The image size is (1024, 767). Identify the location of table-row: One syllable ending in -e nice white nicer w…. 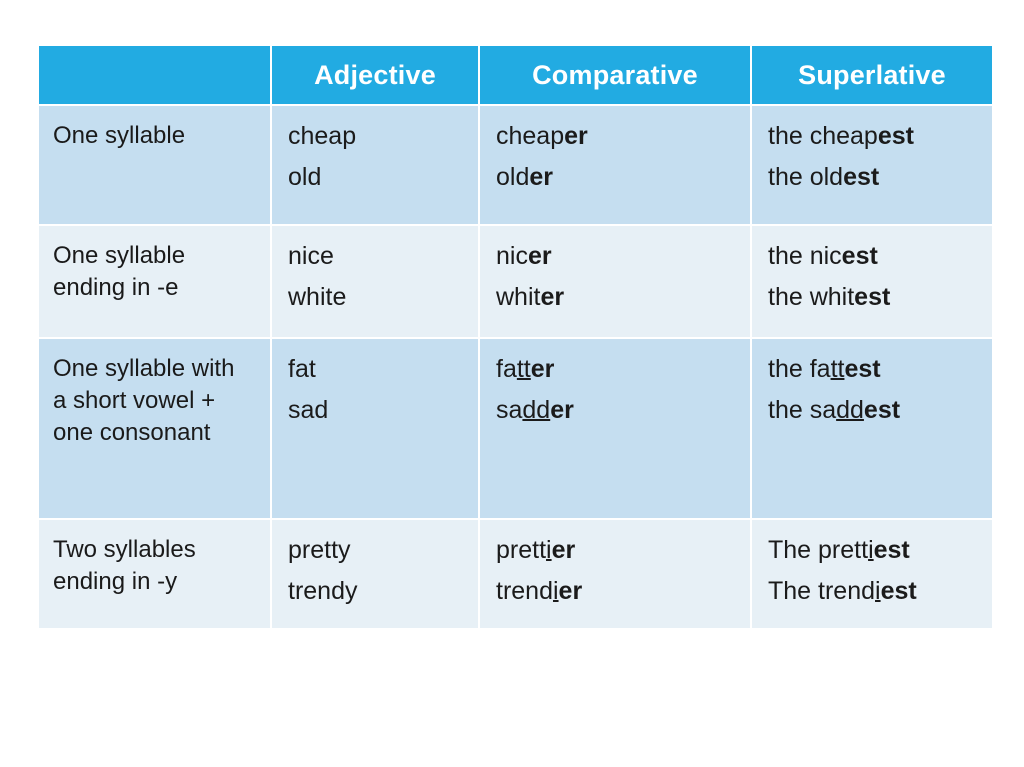
(515, 281).